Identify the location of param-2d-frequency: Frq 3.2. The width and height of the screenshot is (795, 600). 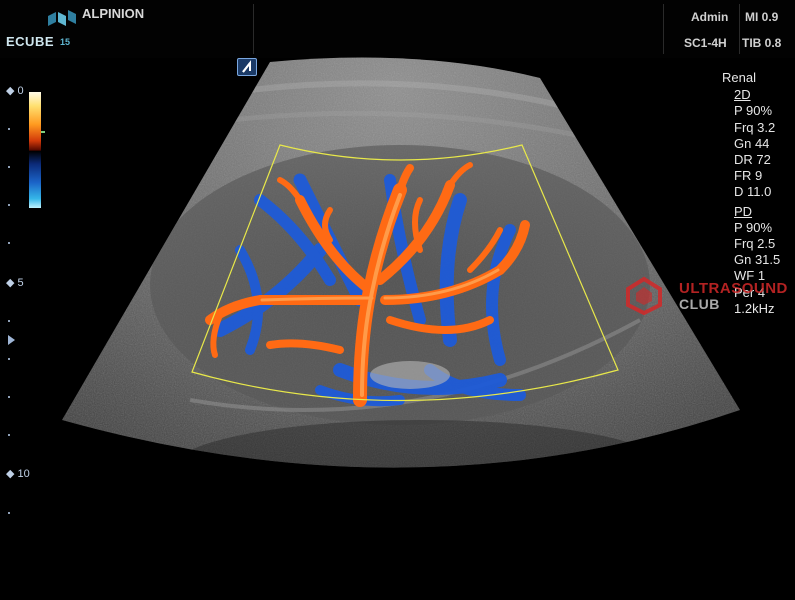
(755, 127).